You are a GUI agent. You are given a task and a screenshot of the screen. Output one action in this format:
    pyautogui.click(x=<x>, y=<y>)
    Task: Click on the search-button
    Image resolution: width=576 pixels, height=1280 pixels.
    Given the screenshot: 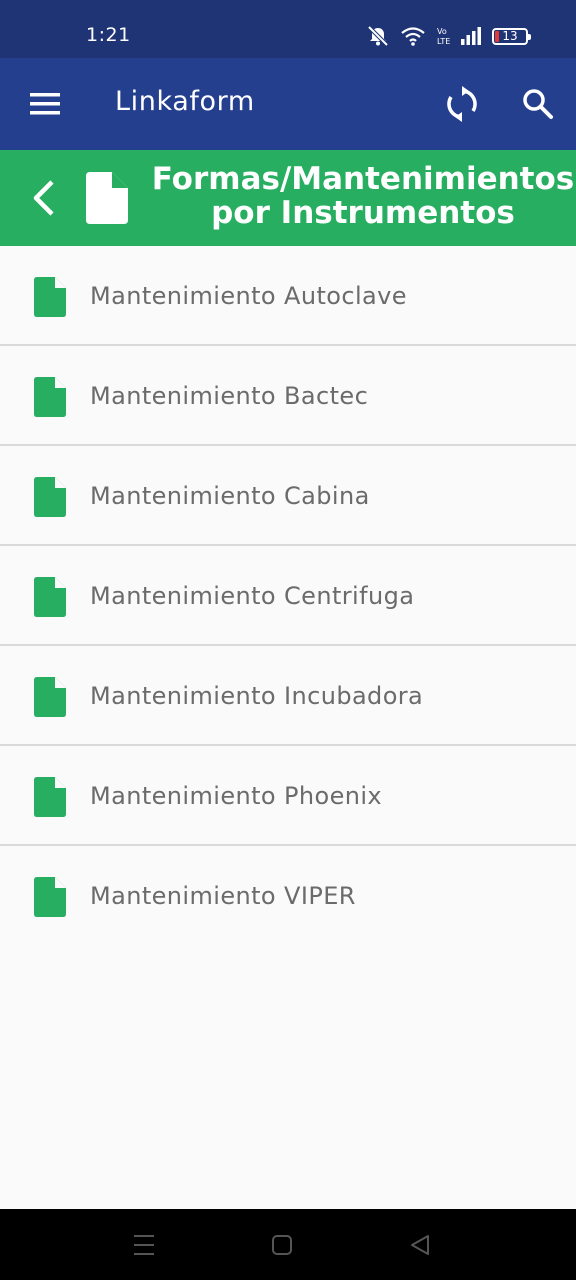 What is the action you would take?
    pyautogui.click(x=538, y=104)
    